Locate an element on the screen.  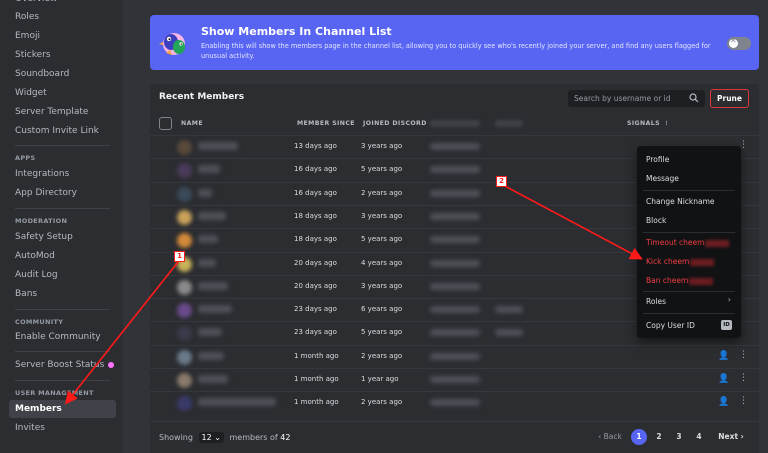
member-since-value: 13 days ago is located at coordinates (315, 146).